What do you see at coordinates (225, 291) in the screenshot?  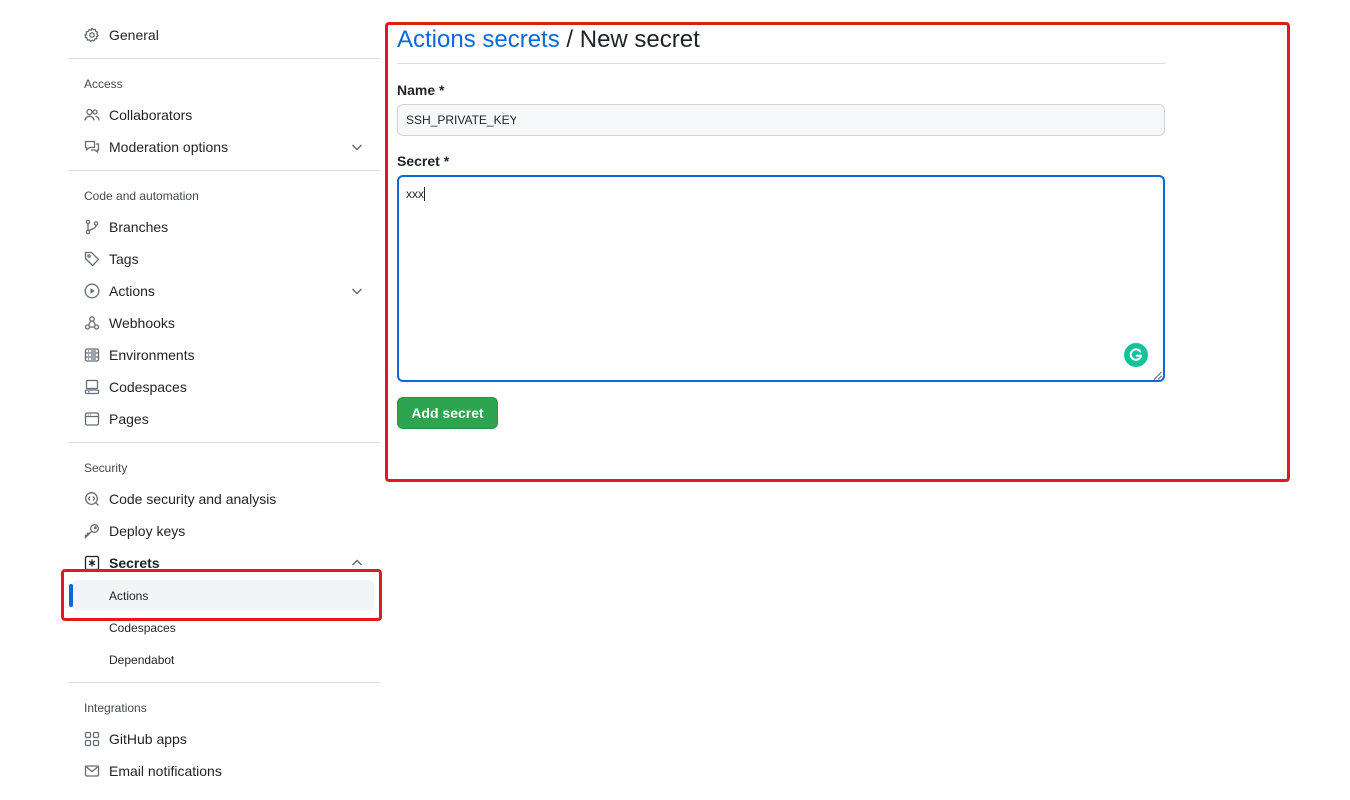 I see `sidebar-item-actions: Actions` at bounding box center [225, 291].